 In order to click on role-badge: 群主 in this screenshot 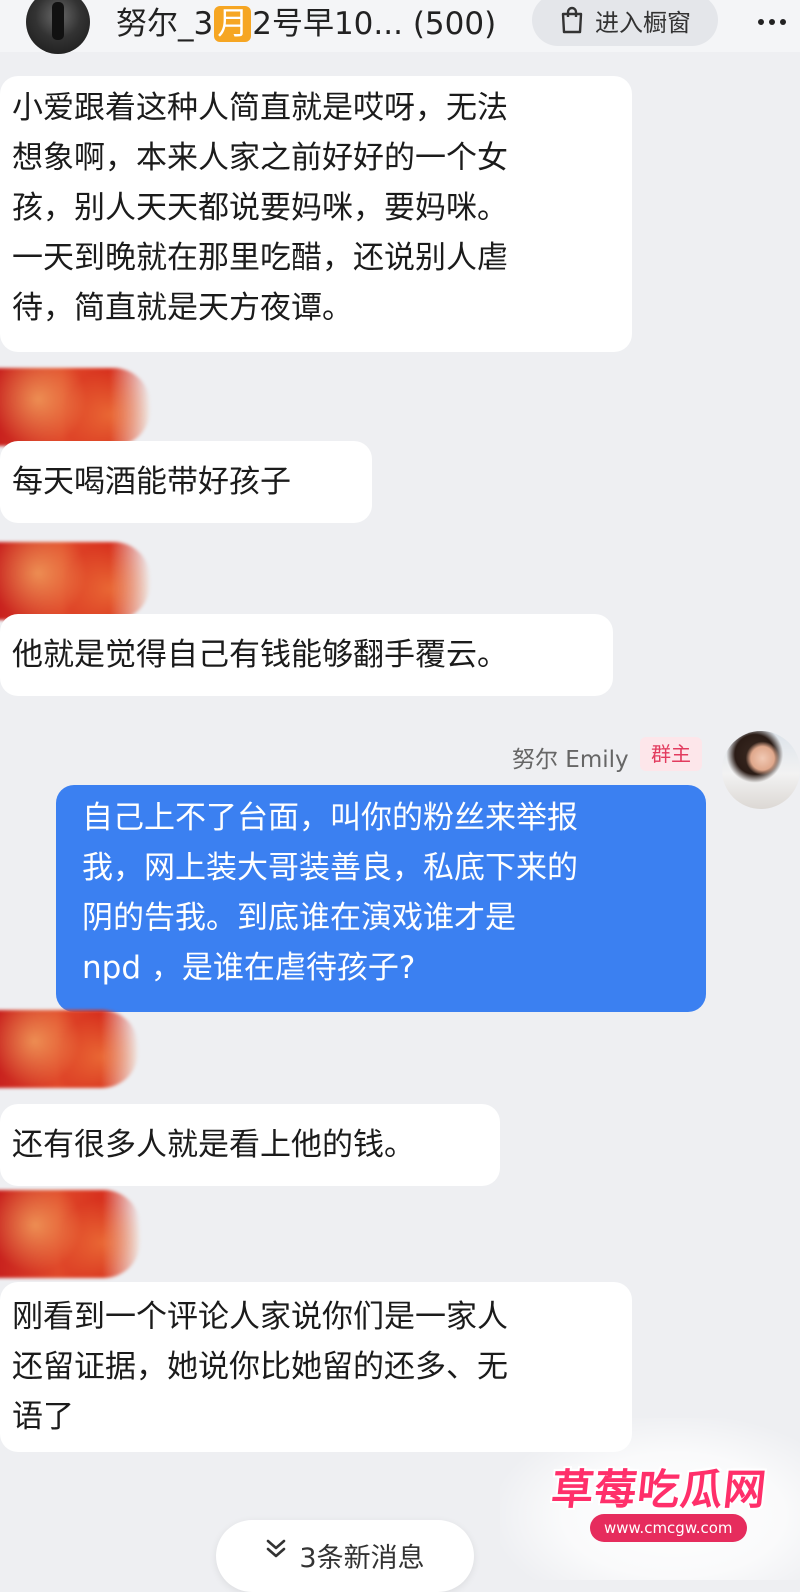, I will do `click(671, 754)`.